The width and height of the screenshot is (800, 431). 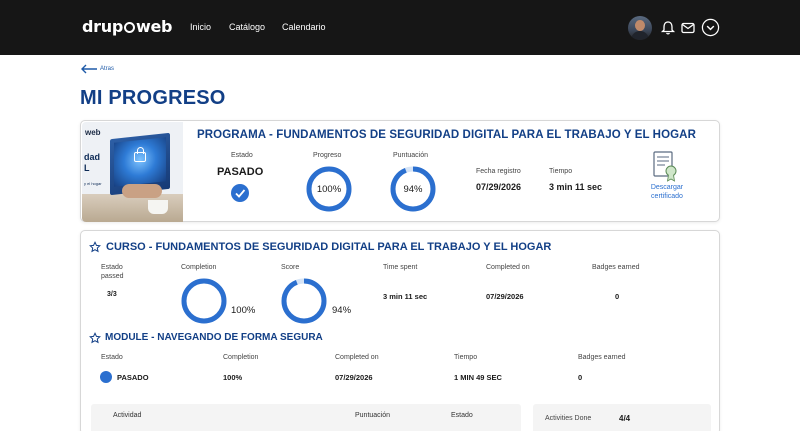 I want to click on course-completion-value: 100%, so click(x=243, y=310).